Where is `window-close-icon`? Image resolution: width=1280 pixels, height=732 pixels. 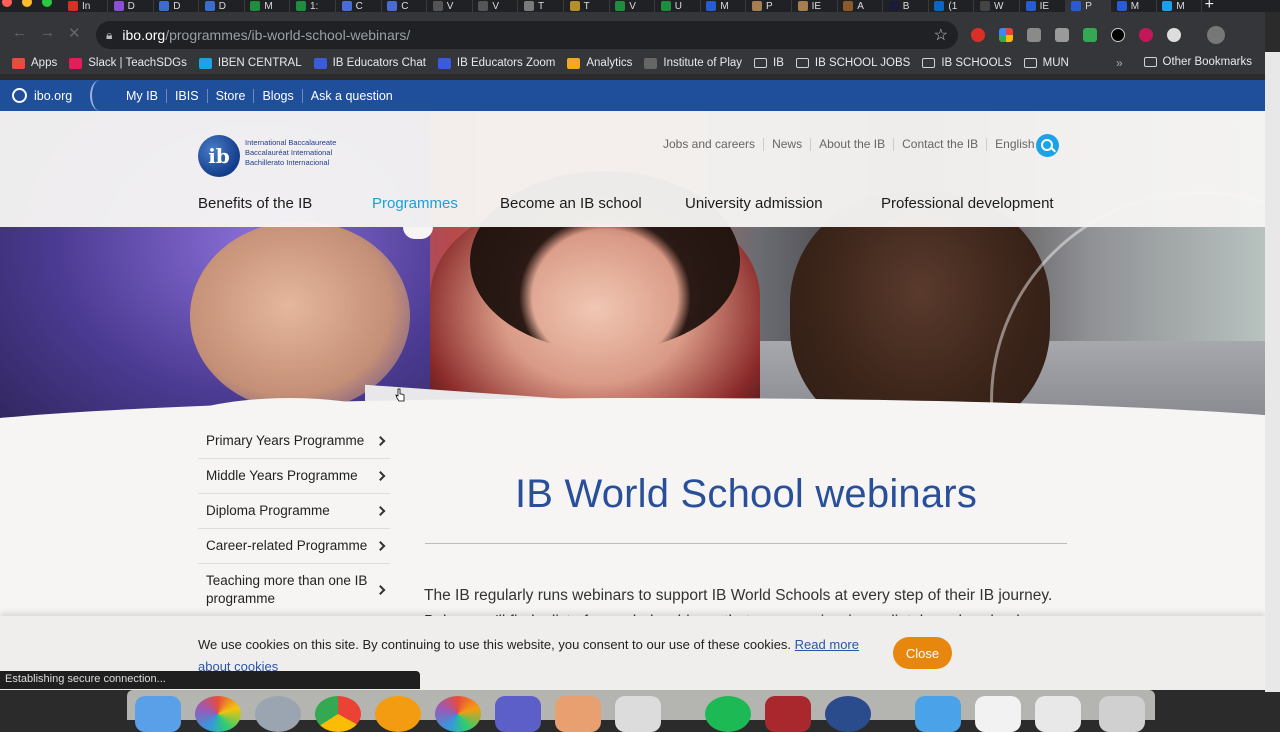 window-close-icon is located at coordinates (7, 3).